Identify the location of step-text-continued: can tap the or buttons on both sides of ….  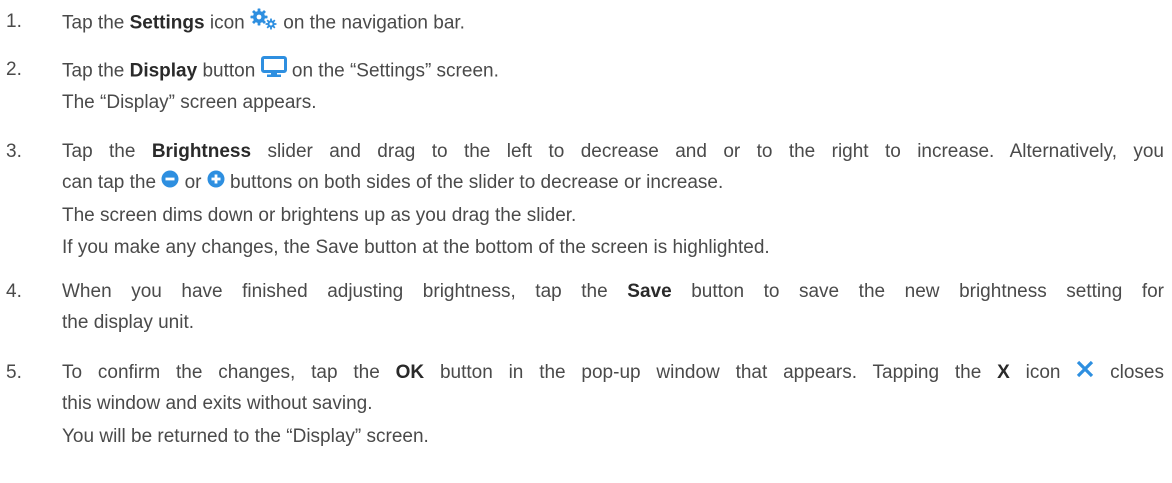
(392, 183).